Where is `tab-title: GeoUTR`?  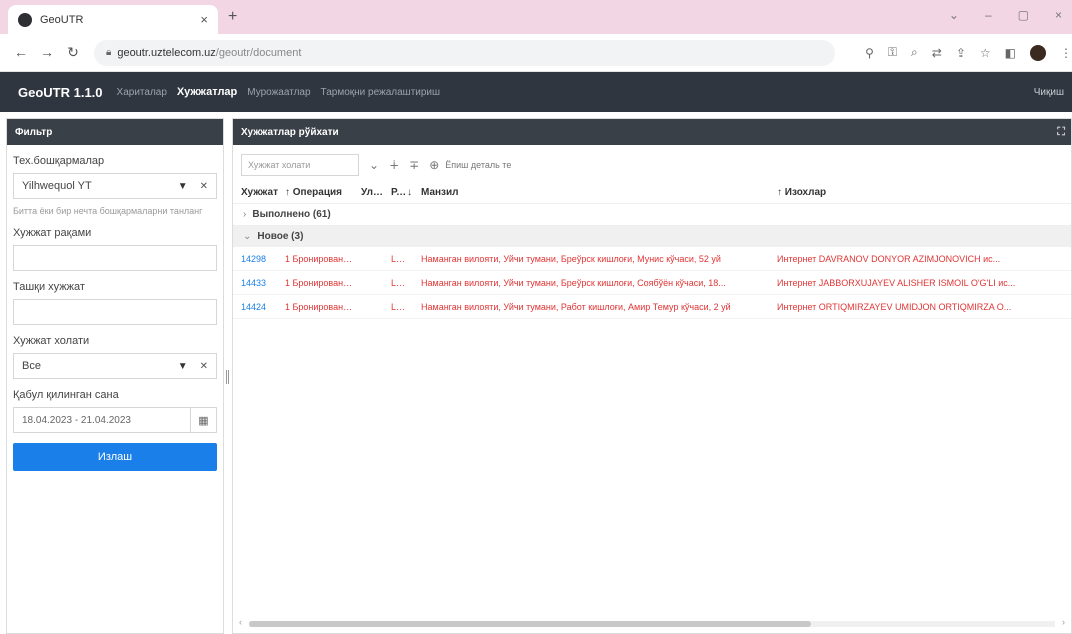 tab-title: GeoUTR is located at coordinates (62, 19).